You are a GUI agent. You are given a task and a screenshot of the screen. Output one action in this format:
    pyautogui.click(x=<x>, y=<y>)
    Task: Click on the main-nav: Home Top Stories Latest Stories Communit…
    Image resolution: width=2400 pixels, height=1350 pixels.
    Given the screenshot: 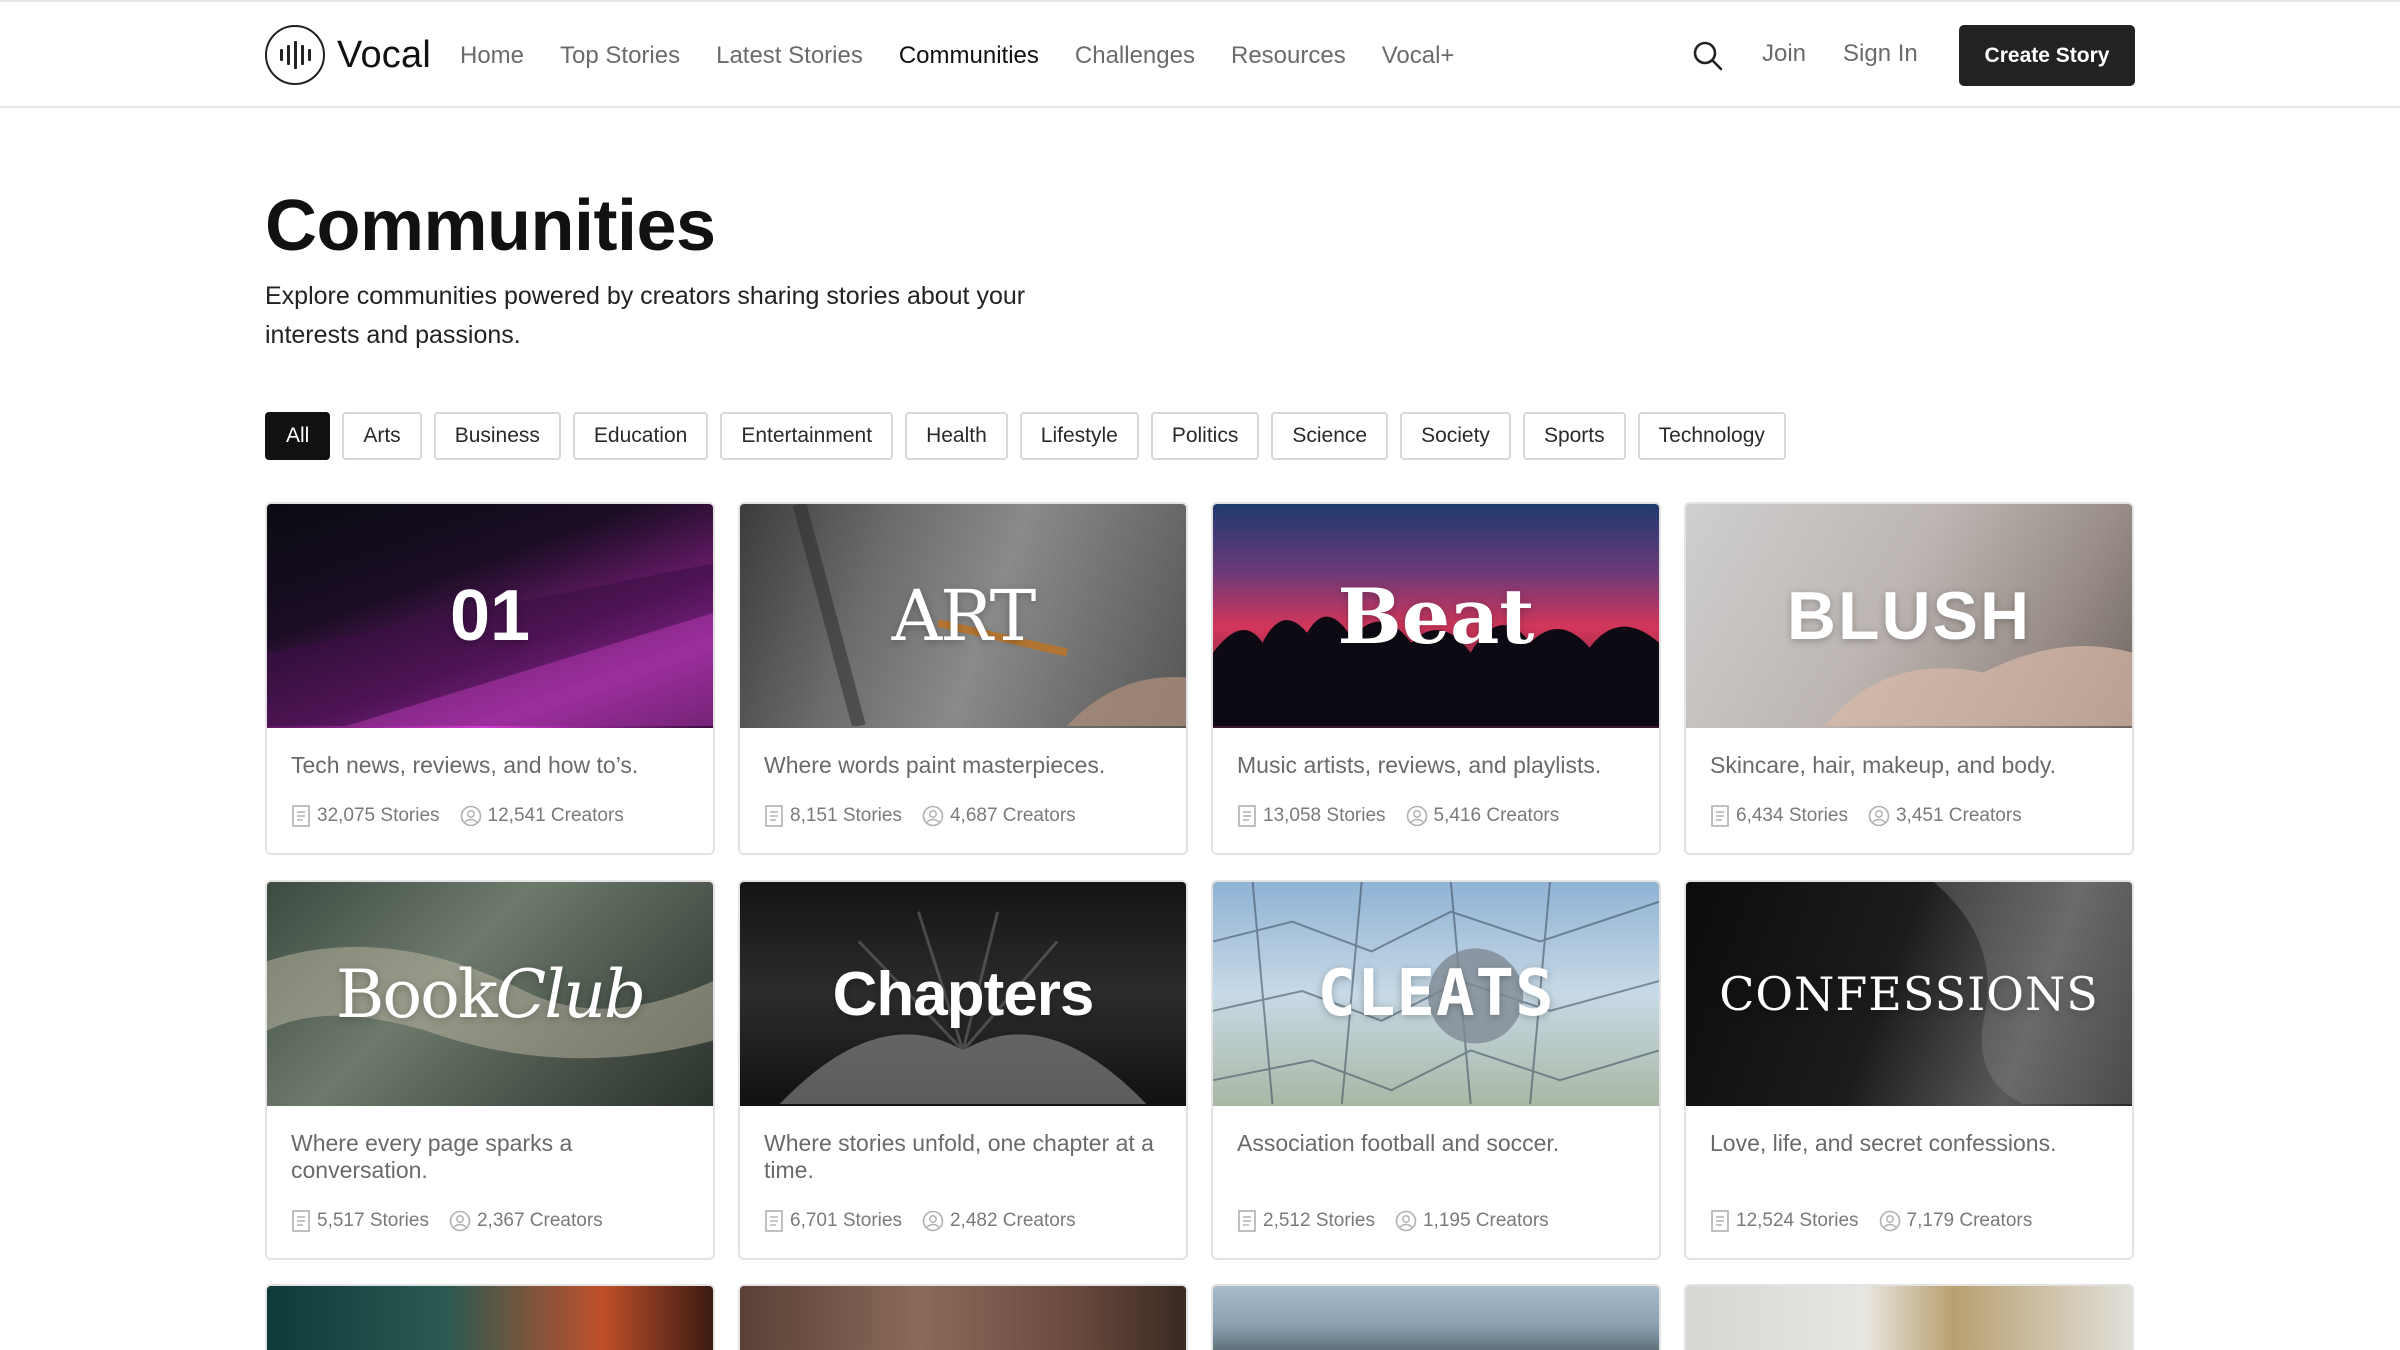 What is the action you would take?
    pyautogui.click(x=957, y=56)
    